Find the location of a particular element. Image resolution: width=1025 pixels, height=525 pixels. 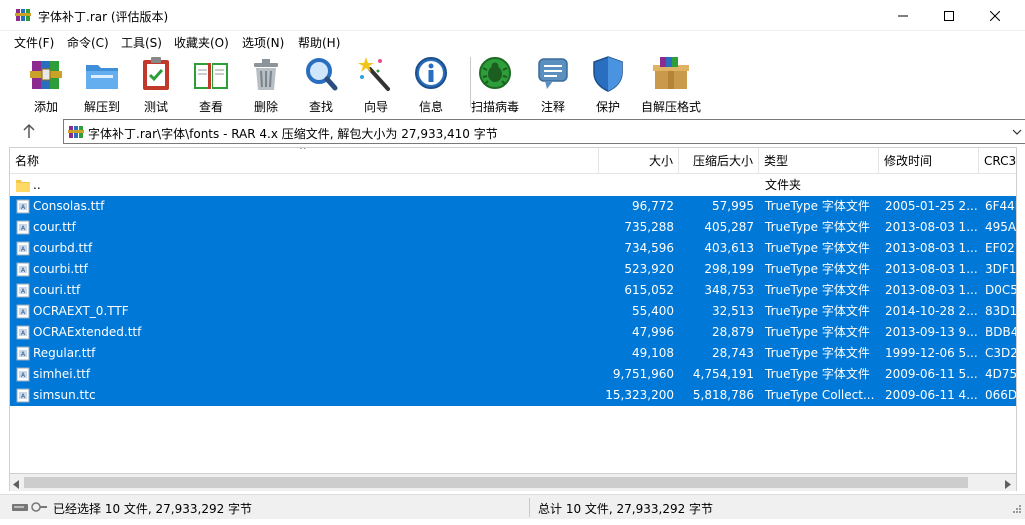

maximize-icon is located at coordinates (949, 15).